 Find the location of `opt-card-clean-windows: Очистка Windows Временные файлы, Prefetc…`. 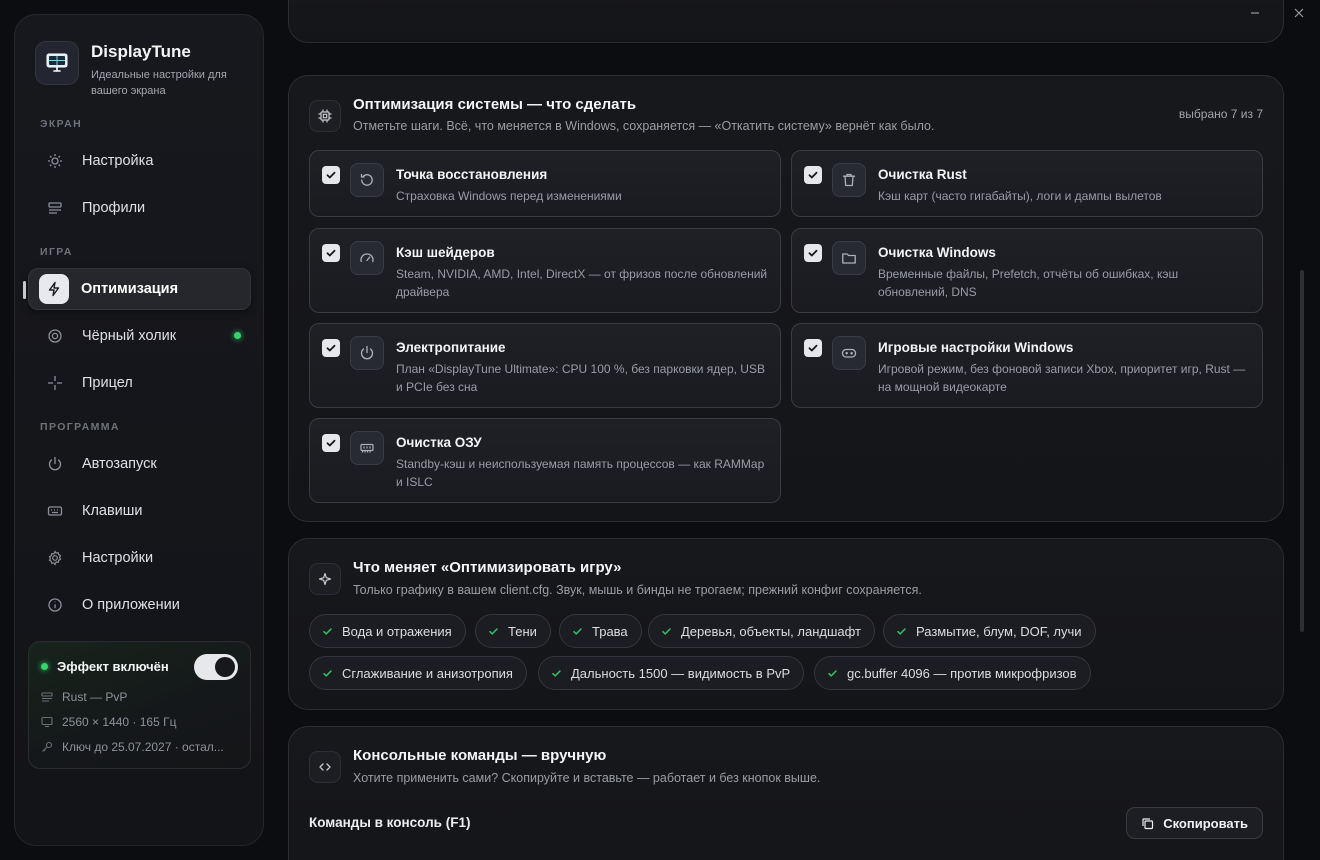

opt-card-clean-windows: Очистка Windows Временные файлы, Prefetc… is located at coordinates (1027, 270).